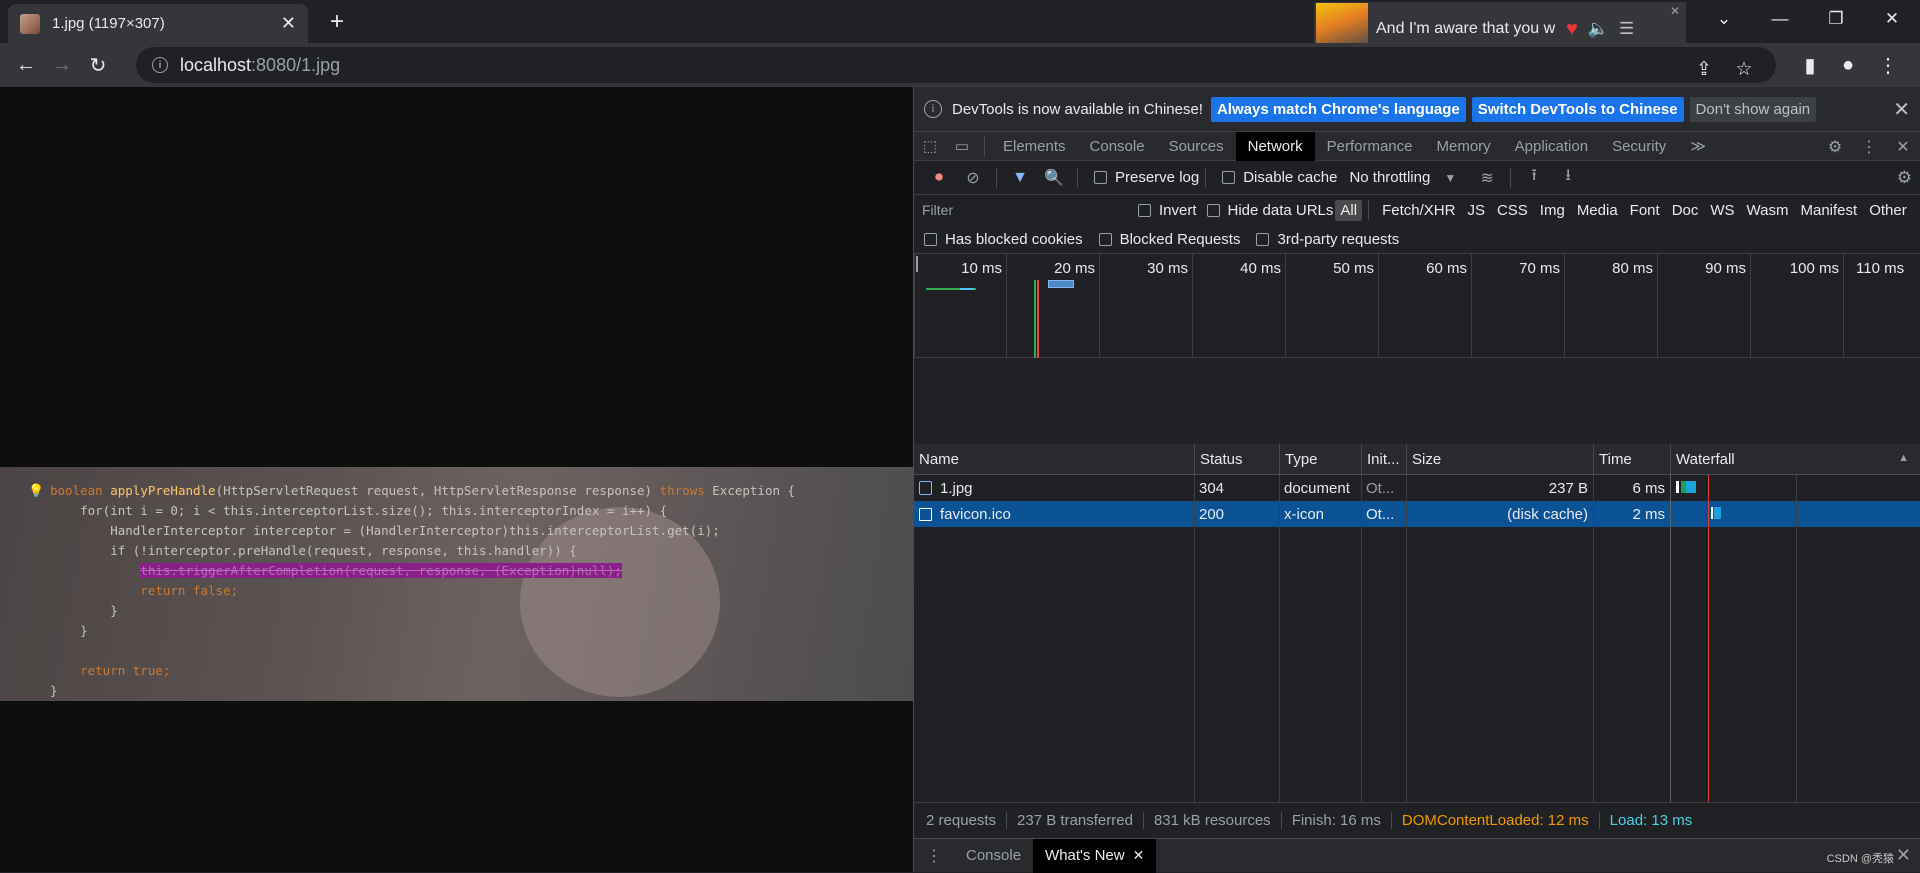 This screenshot has width=1920, height=873. I want to click on throttling-select: No throttling, so click(1389, 177).